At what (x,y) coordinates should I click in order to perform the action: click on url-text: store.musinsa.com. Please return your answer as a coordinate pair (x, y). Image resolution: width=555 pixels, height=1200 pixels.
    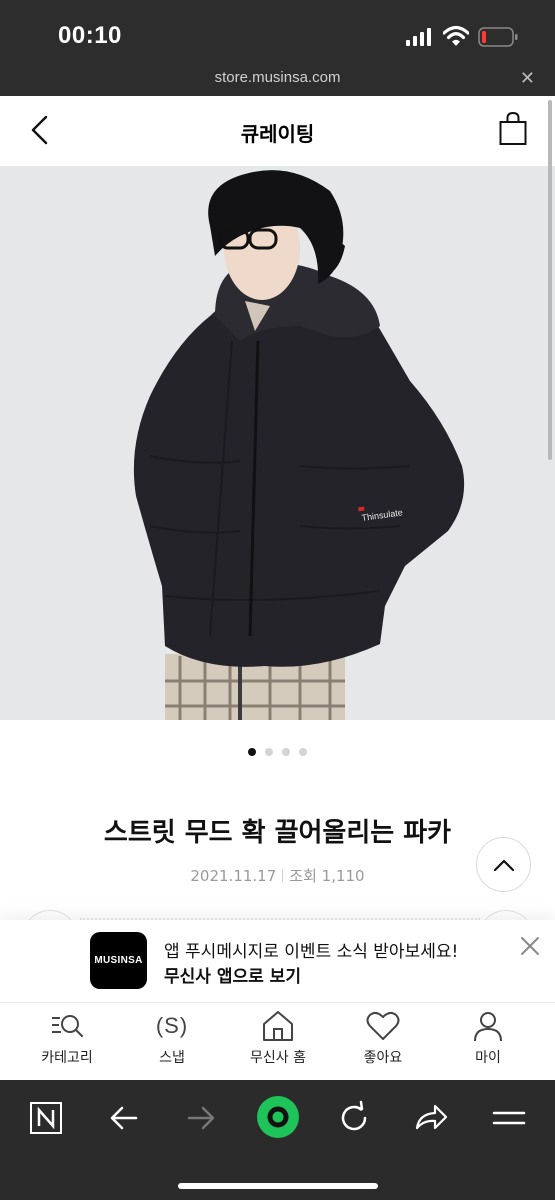
    Looking at the image, I should click on (277, 77).